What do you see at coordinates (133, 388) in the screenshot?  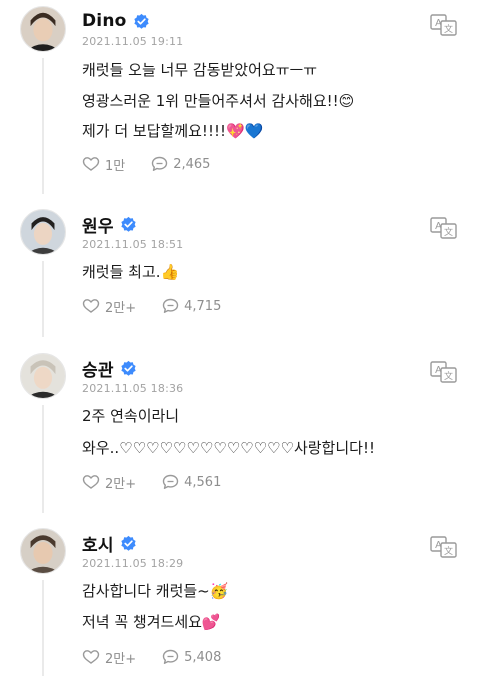 I see `post-date: 2021.11.05 18:36` at bounding box center [133, 388].